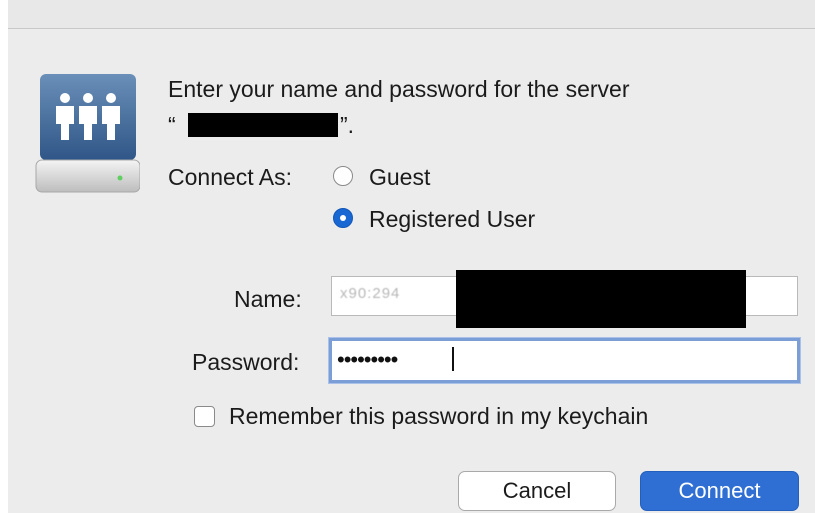  I want to click on prompt-open-quote: “, so click(172, 125).